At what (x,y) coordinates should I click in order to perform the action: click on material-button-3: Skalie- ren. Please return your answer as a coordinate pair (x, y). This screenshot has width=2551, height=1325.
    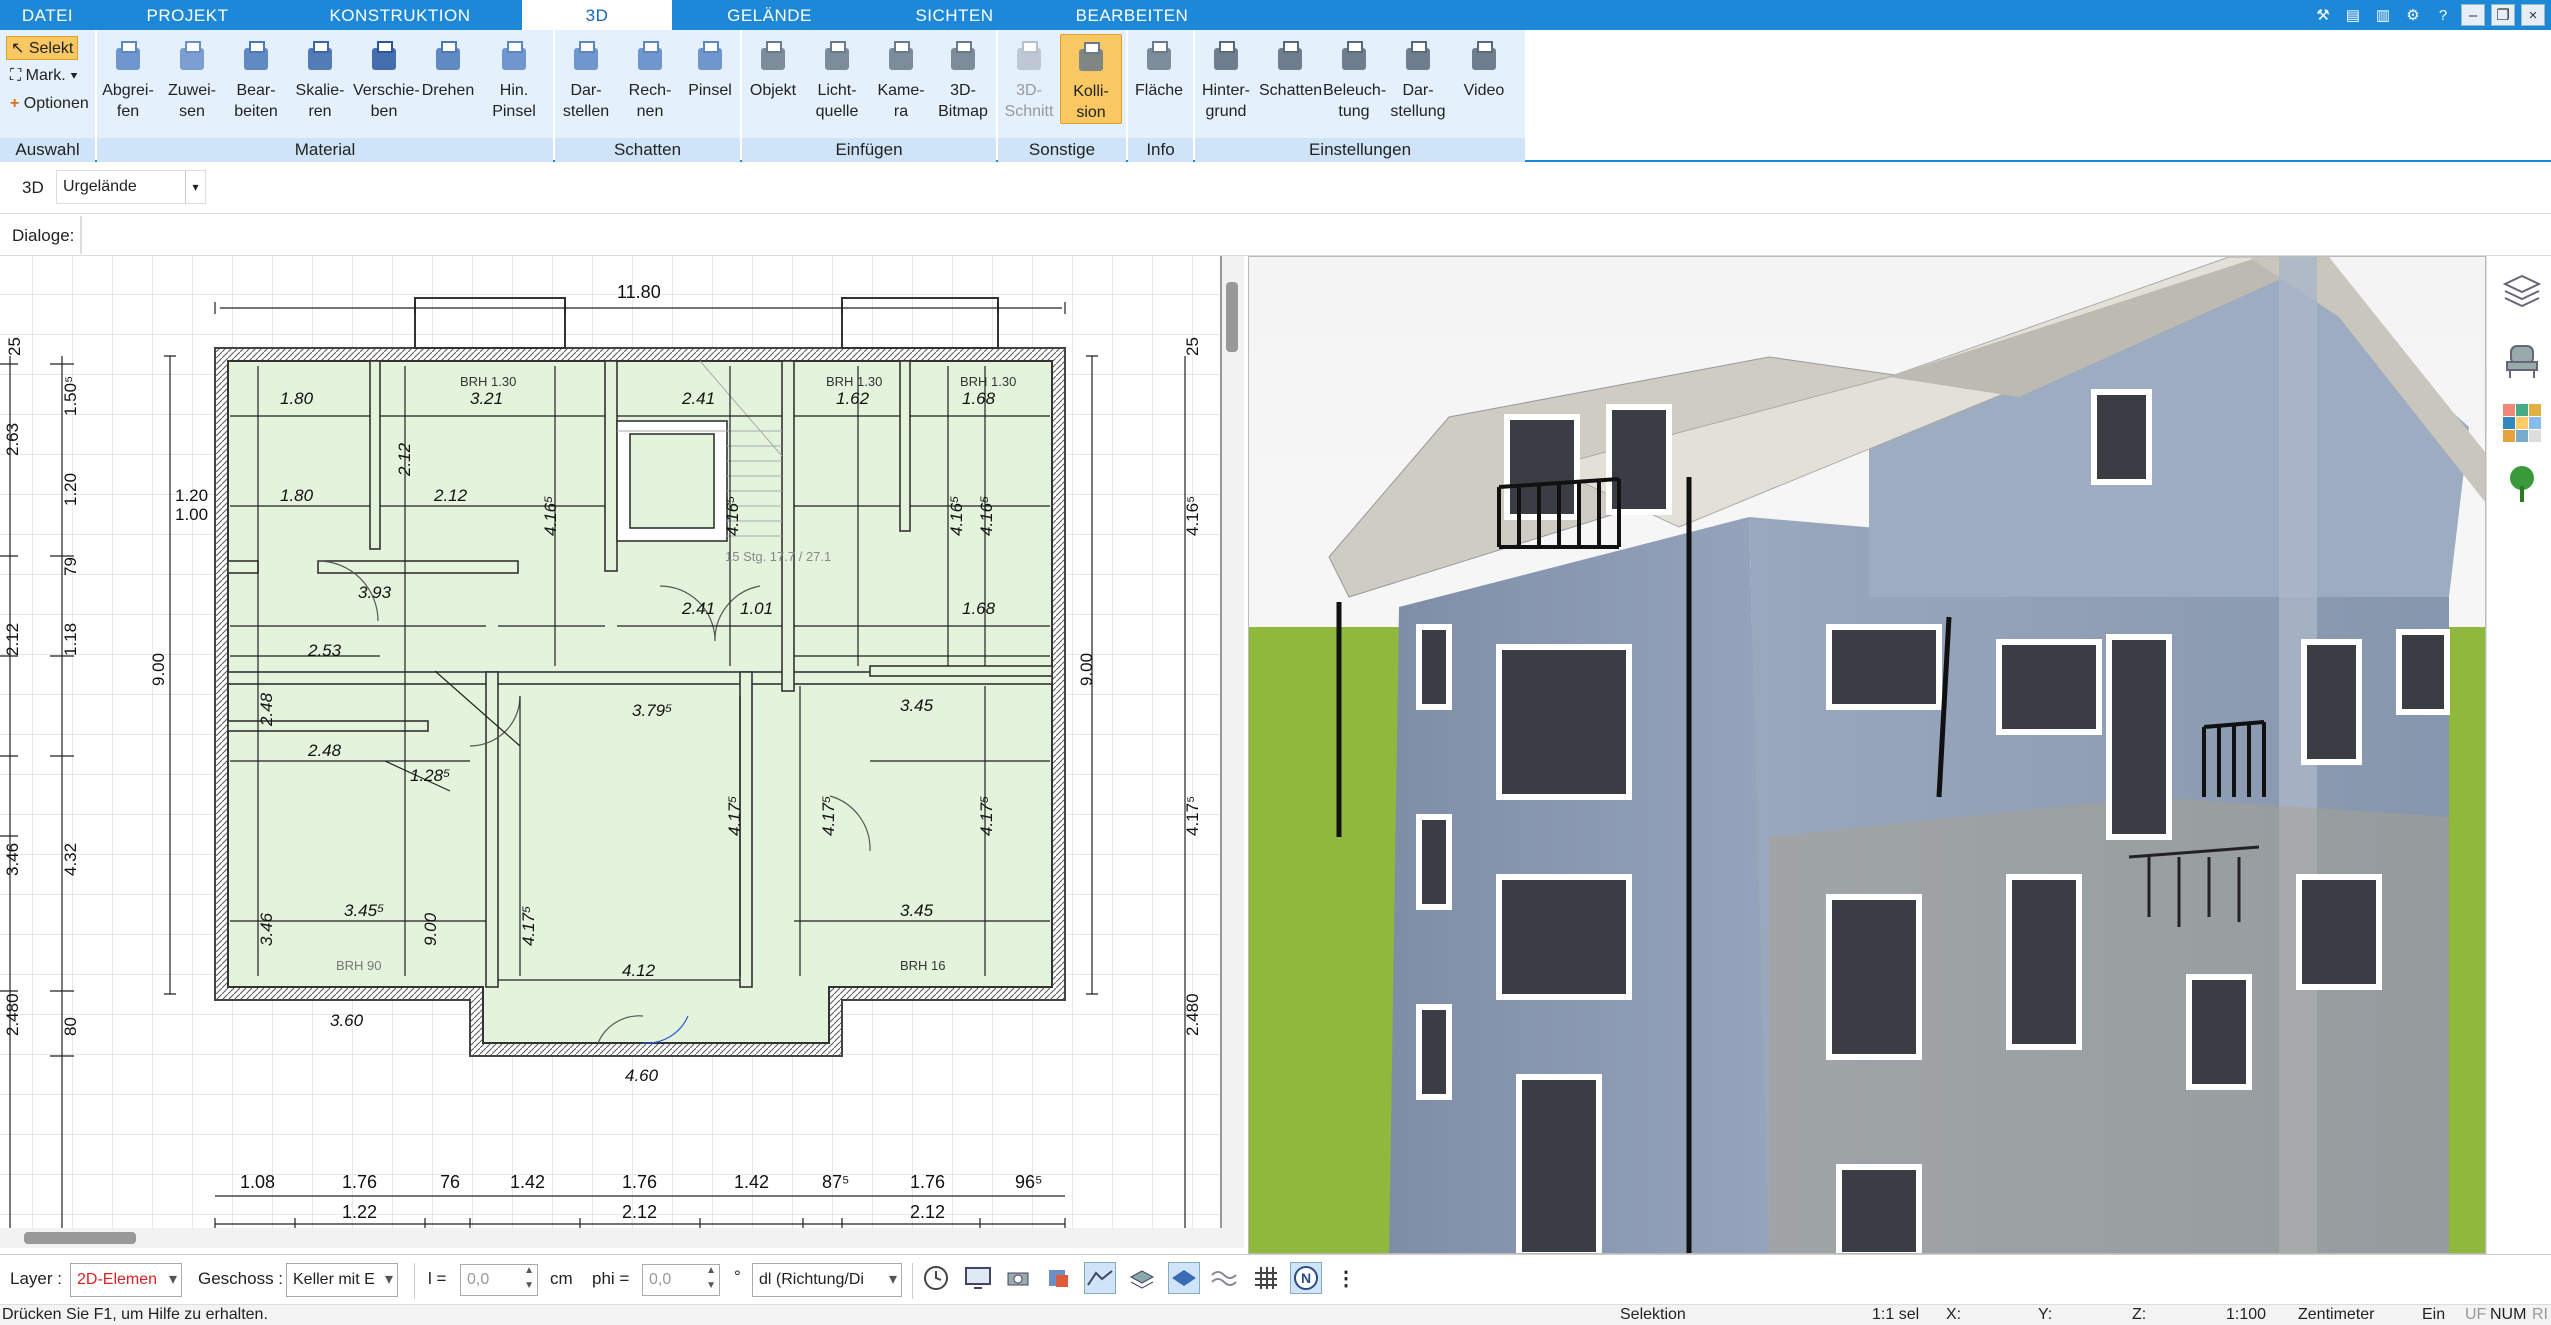
    Looking at the image, I should click on (320, 78).